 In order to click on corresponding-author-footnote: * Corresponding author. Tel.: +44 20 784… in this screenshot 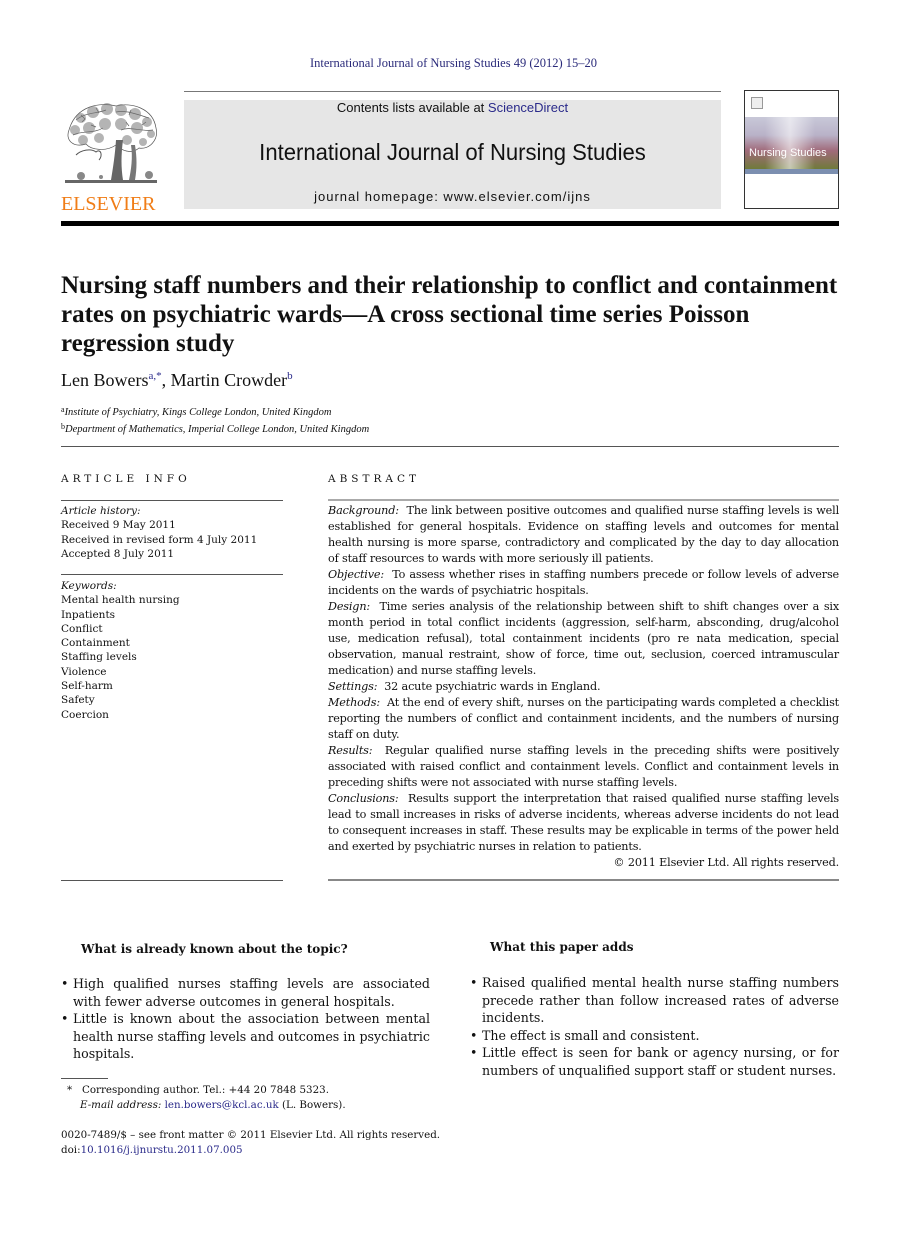, I will do `click(206, 1098)`.